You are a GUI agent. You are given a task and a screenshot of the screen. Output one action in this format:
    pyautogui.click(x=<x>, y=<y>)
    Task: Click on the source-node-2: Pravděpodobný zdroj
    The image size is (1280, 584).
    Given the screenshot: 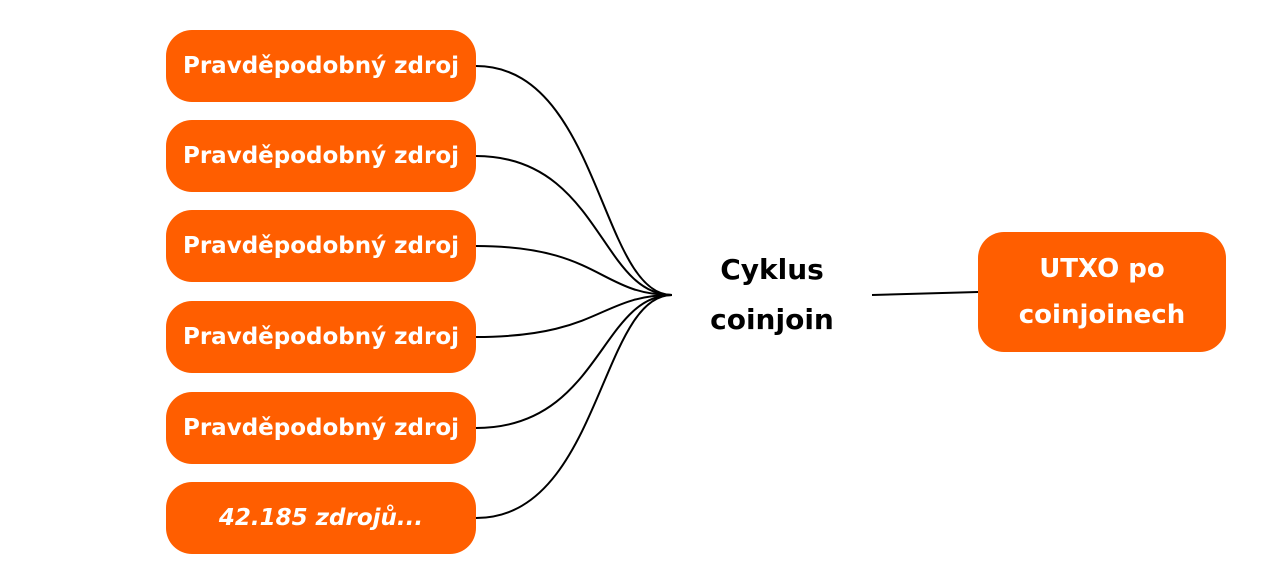 What is the action you would take?
    pyautogui.click(x=321, y=156)
    